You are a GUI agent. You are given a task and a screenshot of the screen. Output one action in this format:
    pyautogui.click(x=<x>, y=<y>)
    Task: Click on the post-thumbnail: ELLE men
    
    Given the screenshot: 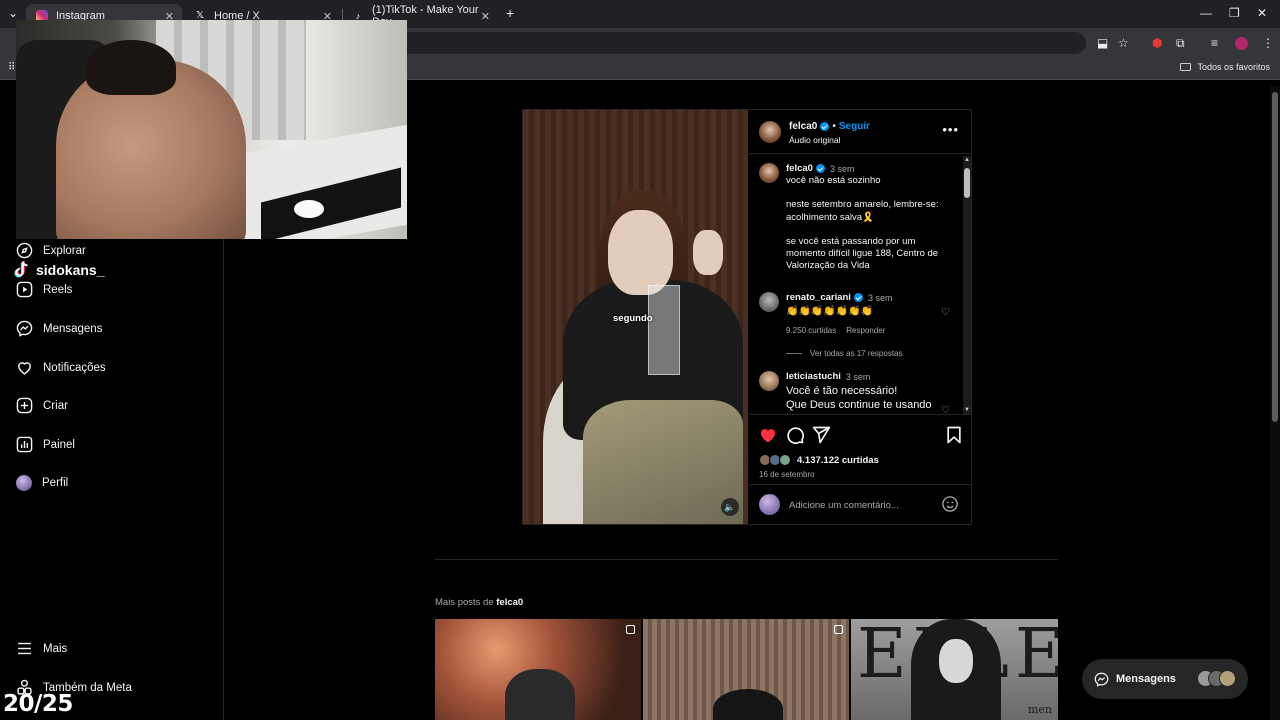 What is the action you would take?
    pyautogui.click(x=954, y=669)
    